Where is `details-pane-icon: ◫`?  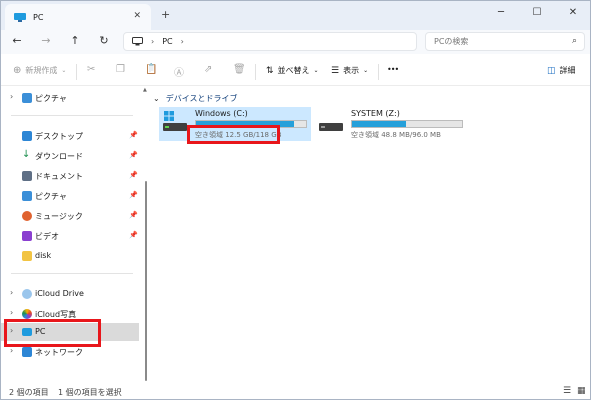
details-pane-icon: ◫ is located at coordinates (551, 70).